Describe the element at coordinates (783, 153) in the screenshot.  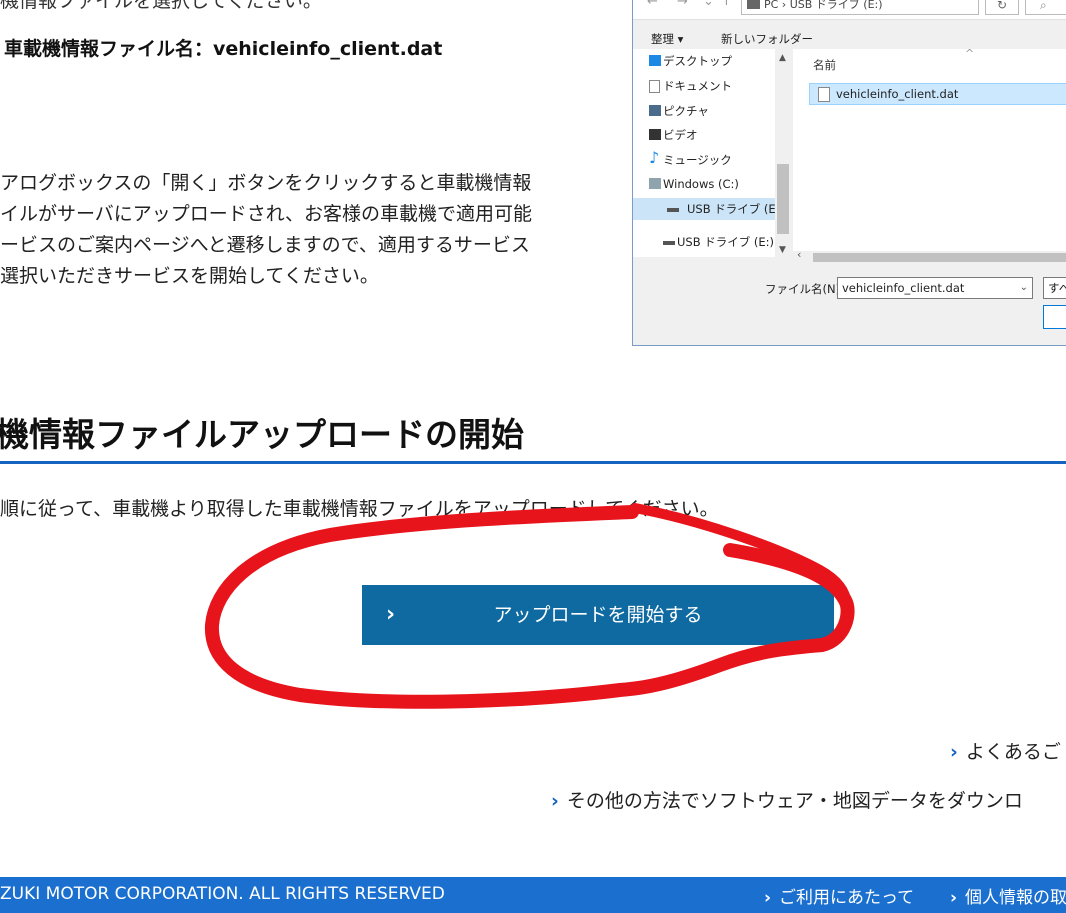
I see `nav-scrollbar: ▲ ▼` at that location.